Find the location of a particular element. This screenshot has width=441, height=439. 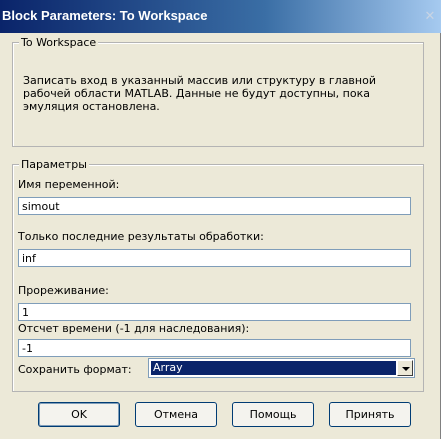

save-format-dropdown: Array is located at coordinates (281, 368).